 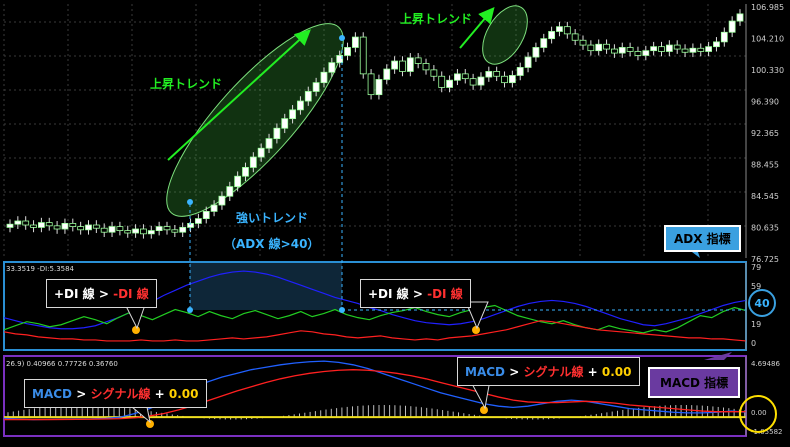 What do you see at coordinates (553, 372) in the screenshot?
I see `signal-label: シグナル線` at bounding box center [553, 372].